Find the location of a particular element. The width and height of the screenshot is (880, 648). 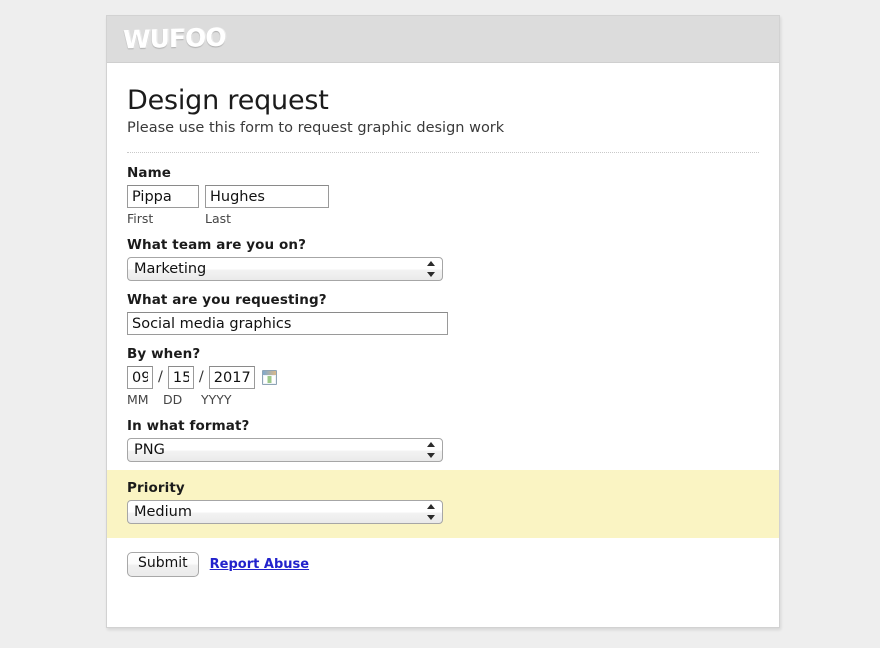

field-request: What are you requesting? is located at coordinates (443, 308).